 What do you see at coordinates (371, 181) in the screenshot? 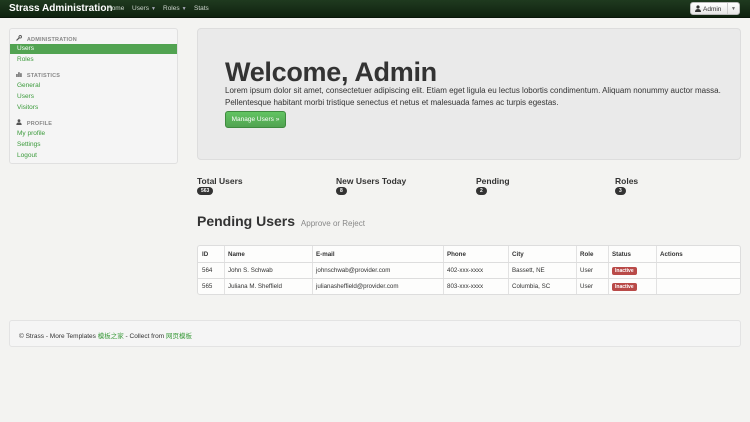
I see `stat-label: New Users Today` at bounding box center [371, 181].